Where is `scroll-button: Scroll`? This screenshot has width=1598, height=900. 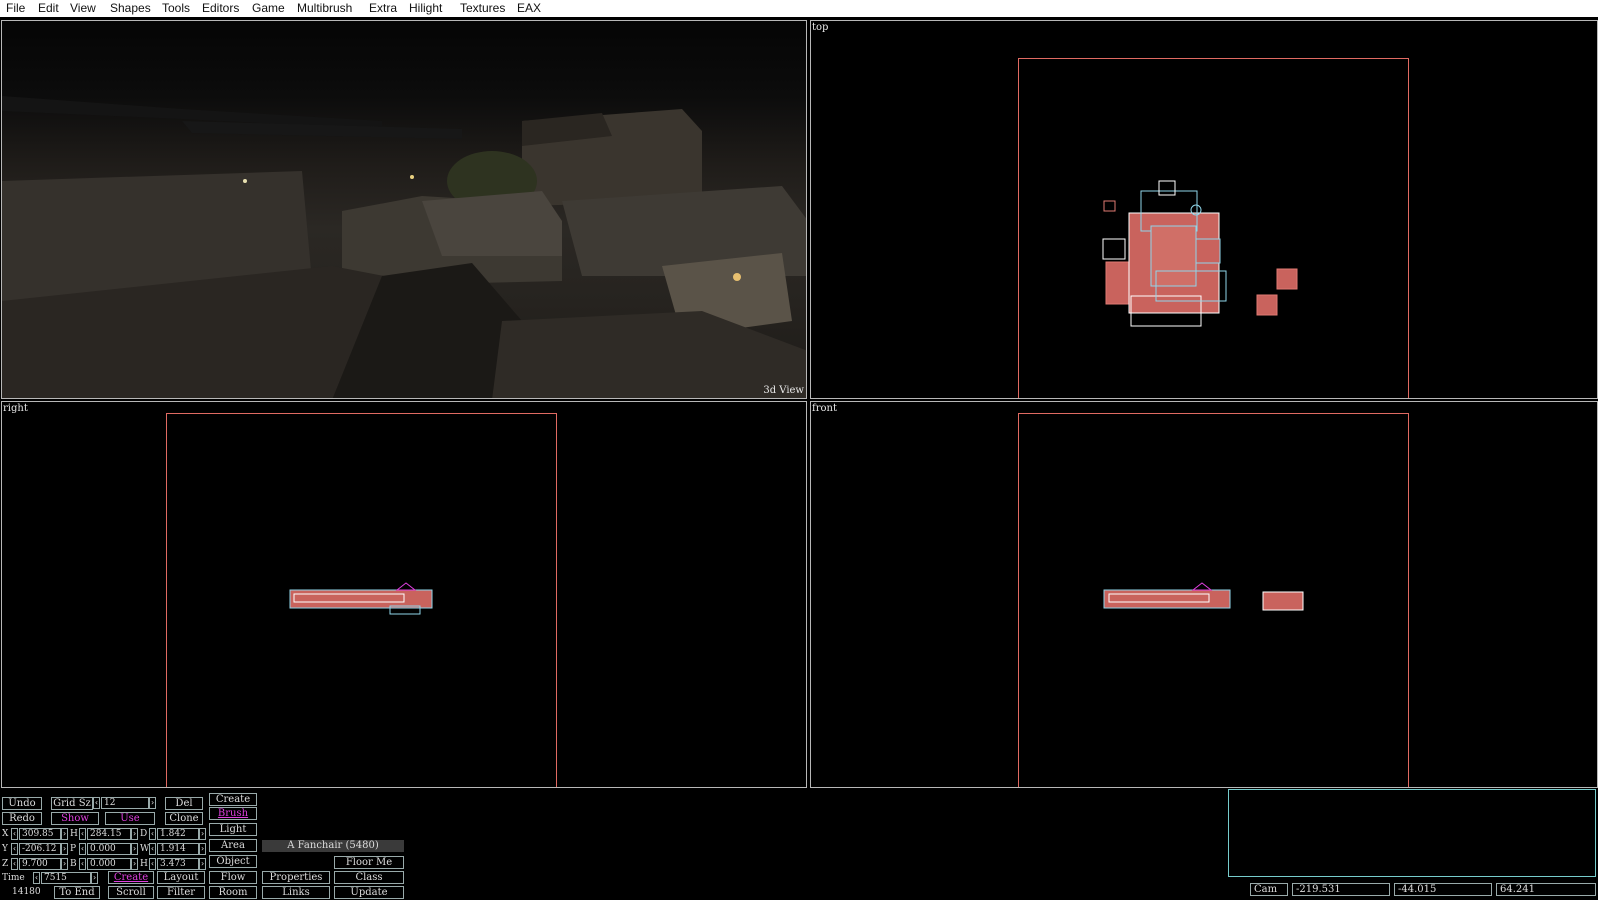 scroll-button: Scroll is located at coordinates (131, 892).